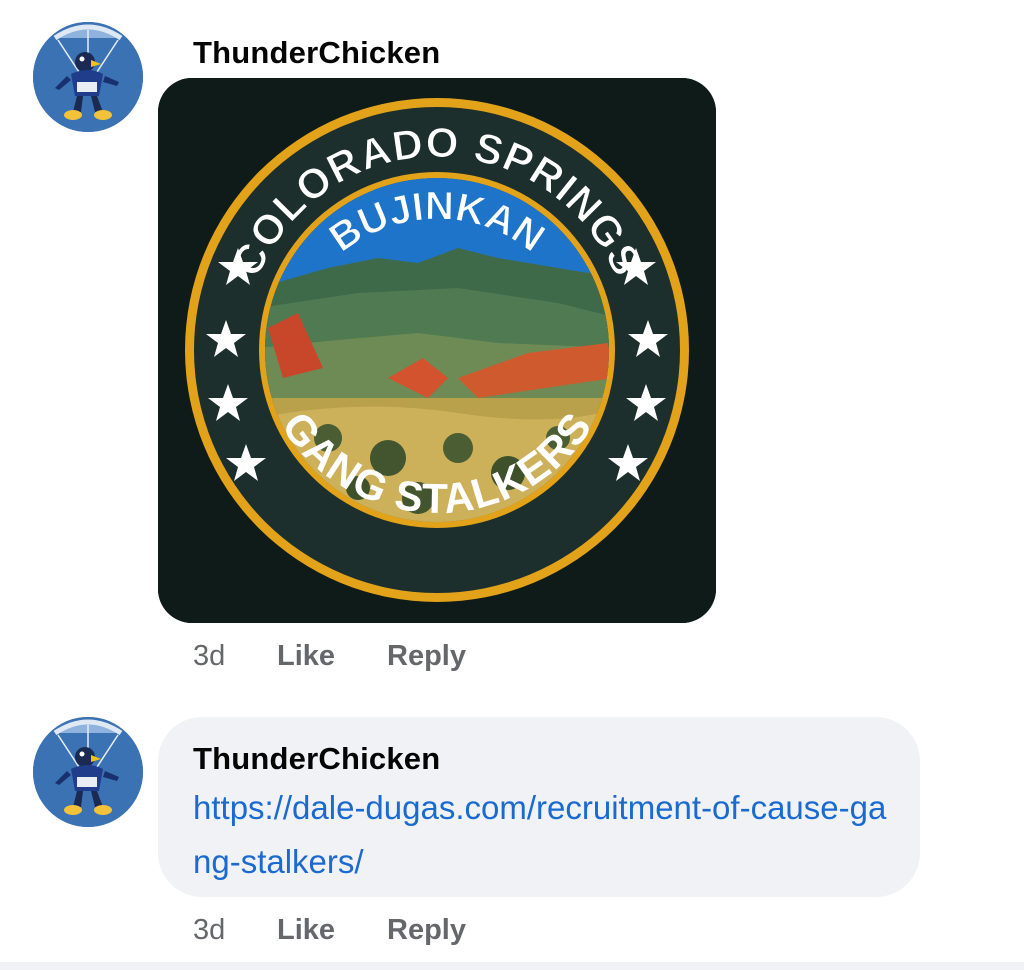 This screenshot has width=1024, height=970. Describe the element at coordinates (316, 759) in the screenshot. I see `comment-author: ThunderChicken` at that location.